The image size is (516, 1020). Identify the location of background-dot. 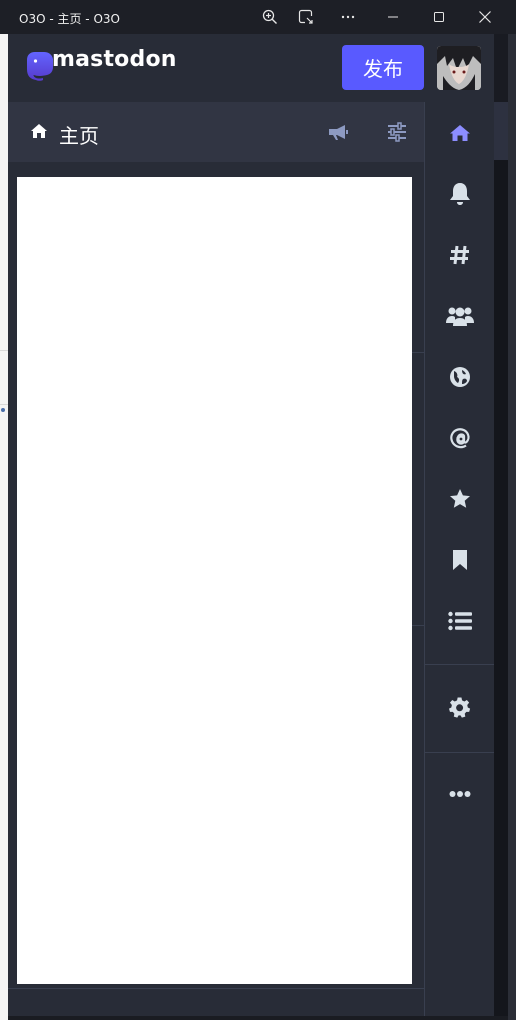
(3, 410).